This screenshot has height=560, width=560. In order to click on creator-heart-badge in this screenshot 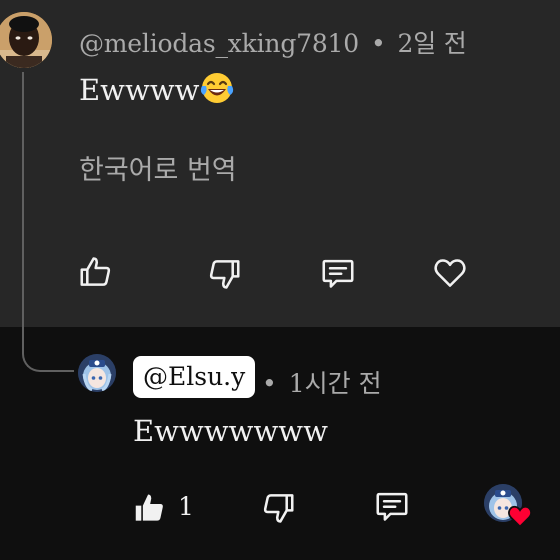, I will do `click(509, 507)`.